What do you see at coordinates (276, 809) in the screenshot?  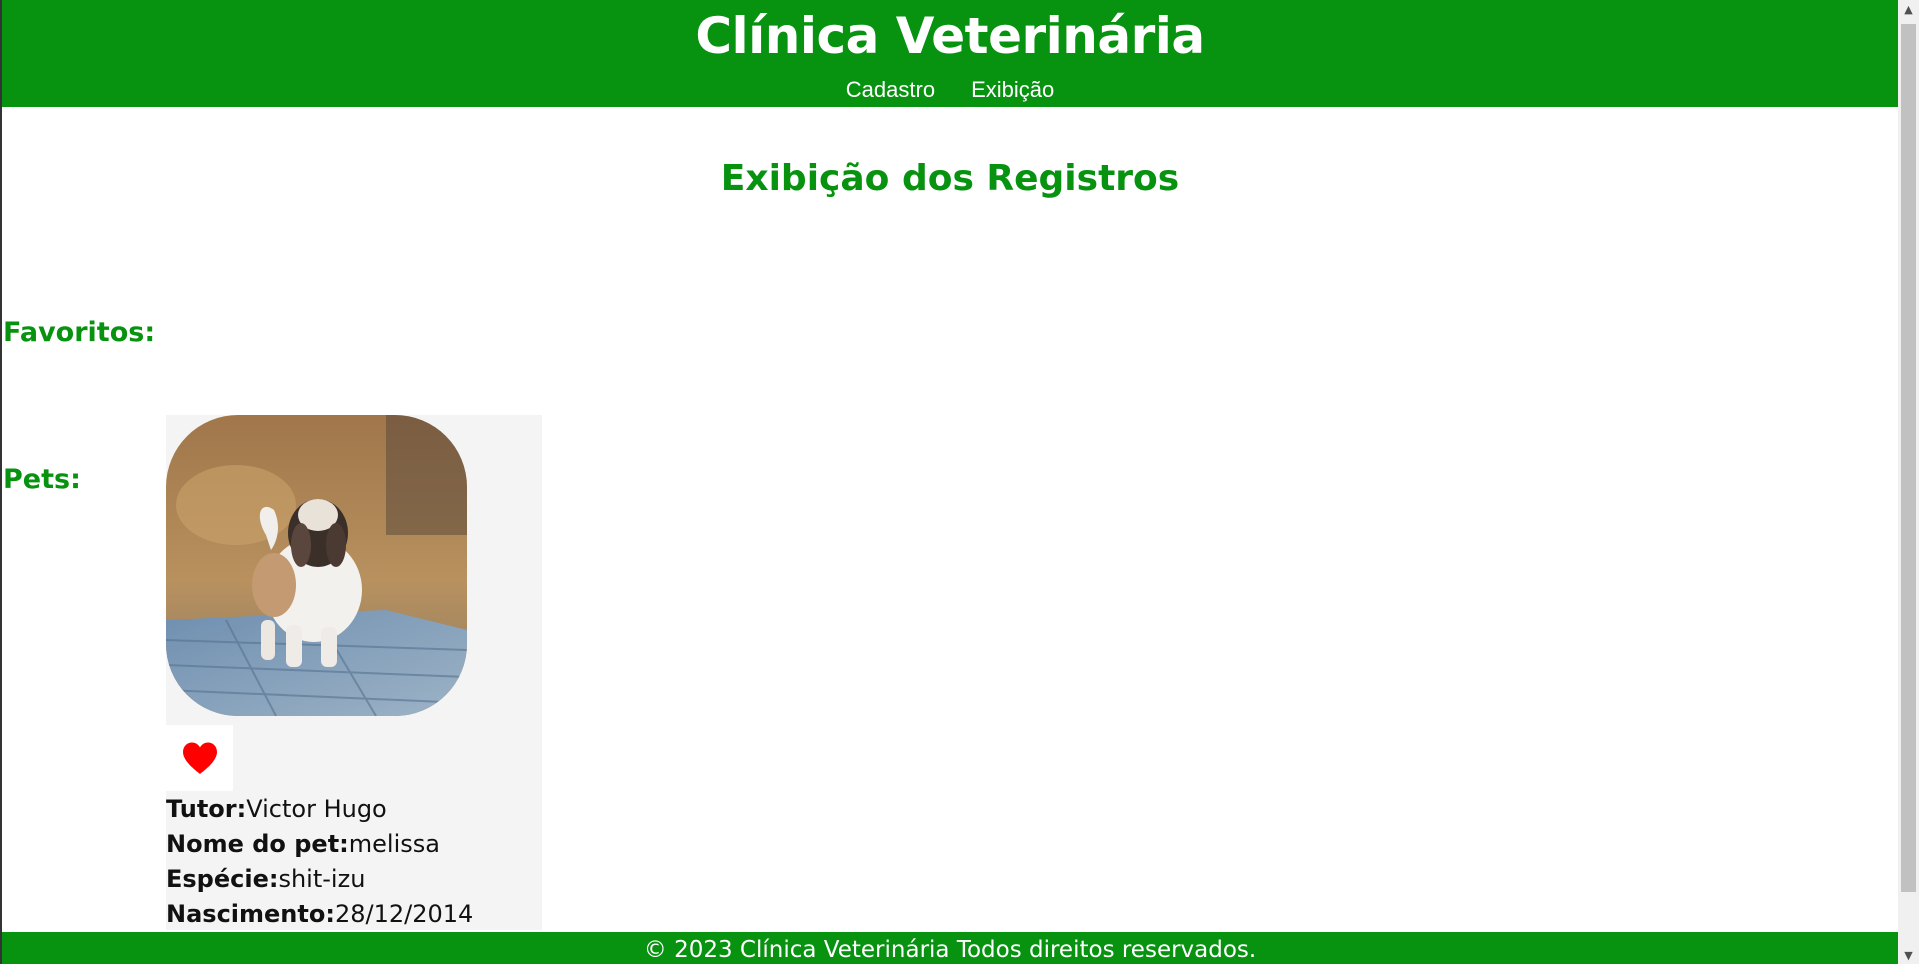 I see `pet-field-tutor: Tutor:Victor Hugo` at bounding box center [276, 809].